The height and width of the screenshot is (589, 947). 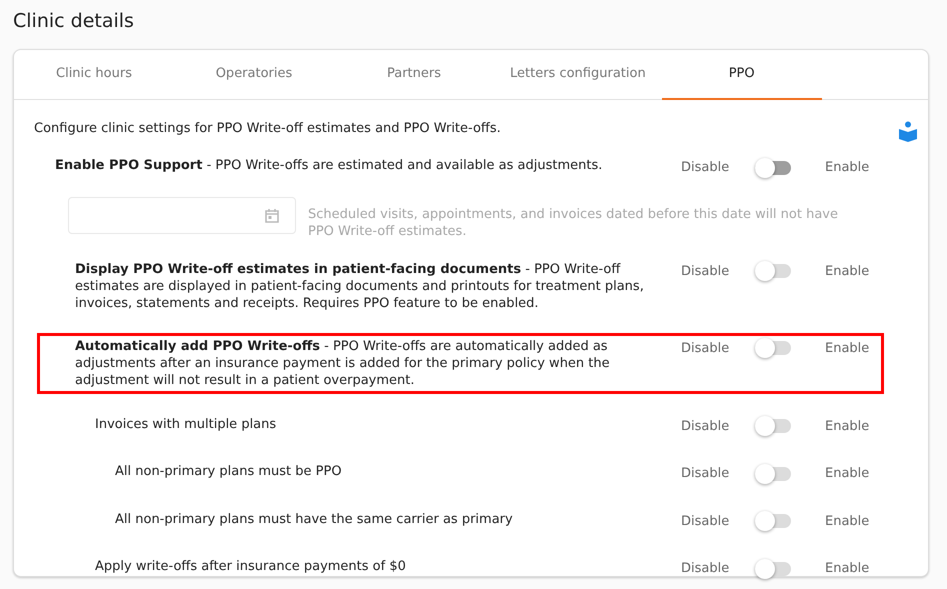 I want to click on tab: PPO, so click(x=742, y=75).